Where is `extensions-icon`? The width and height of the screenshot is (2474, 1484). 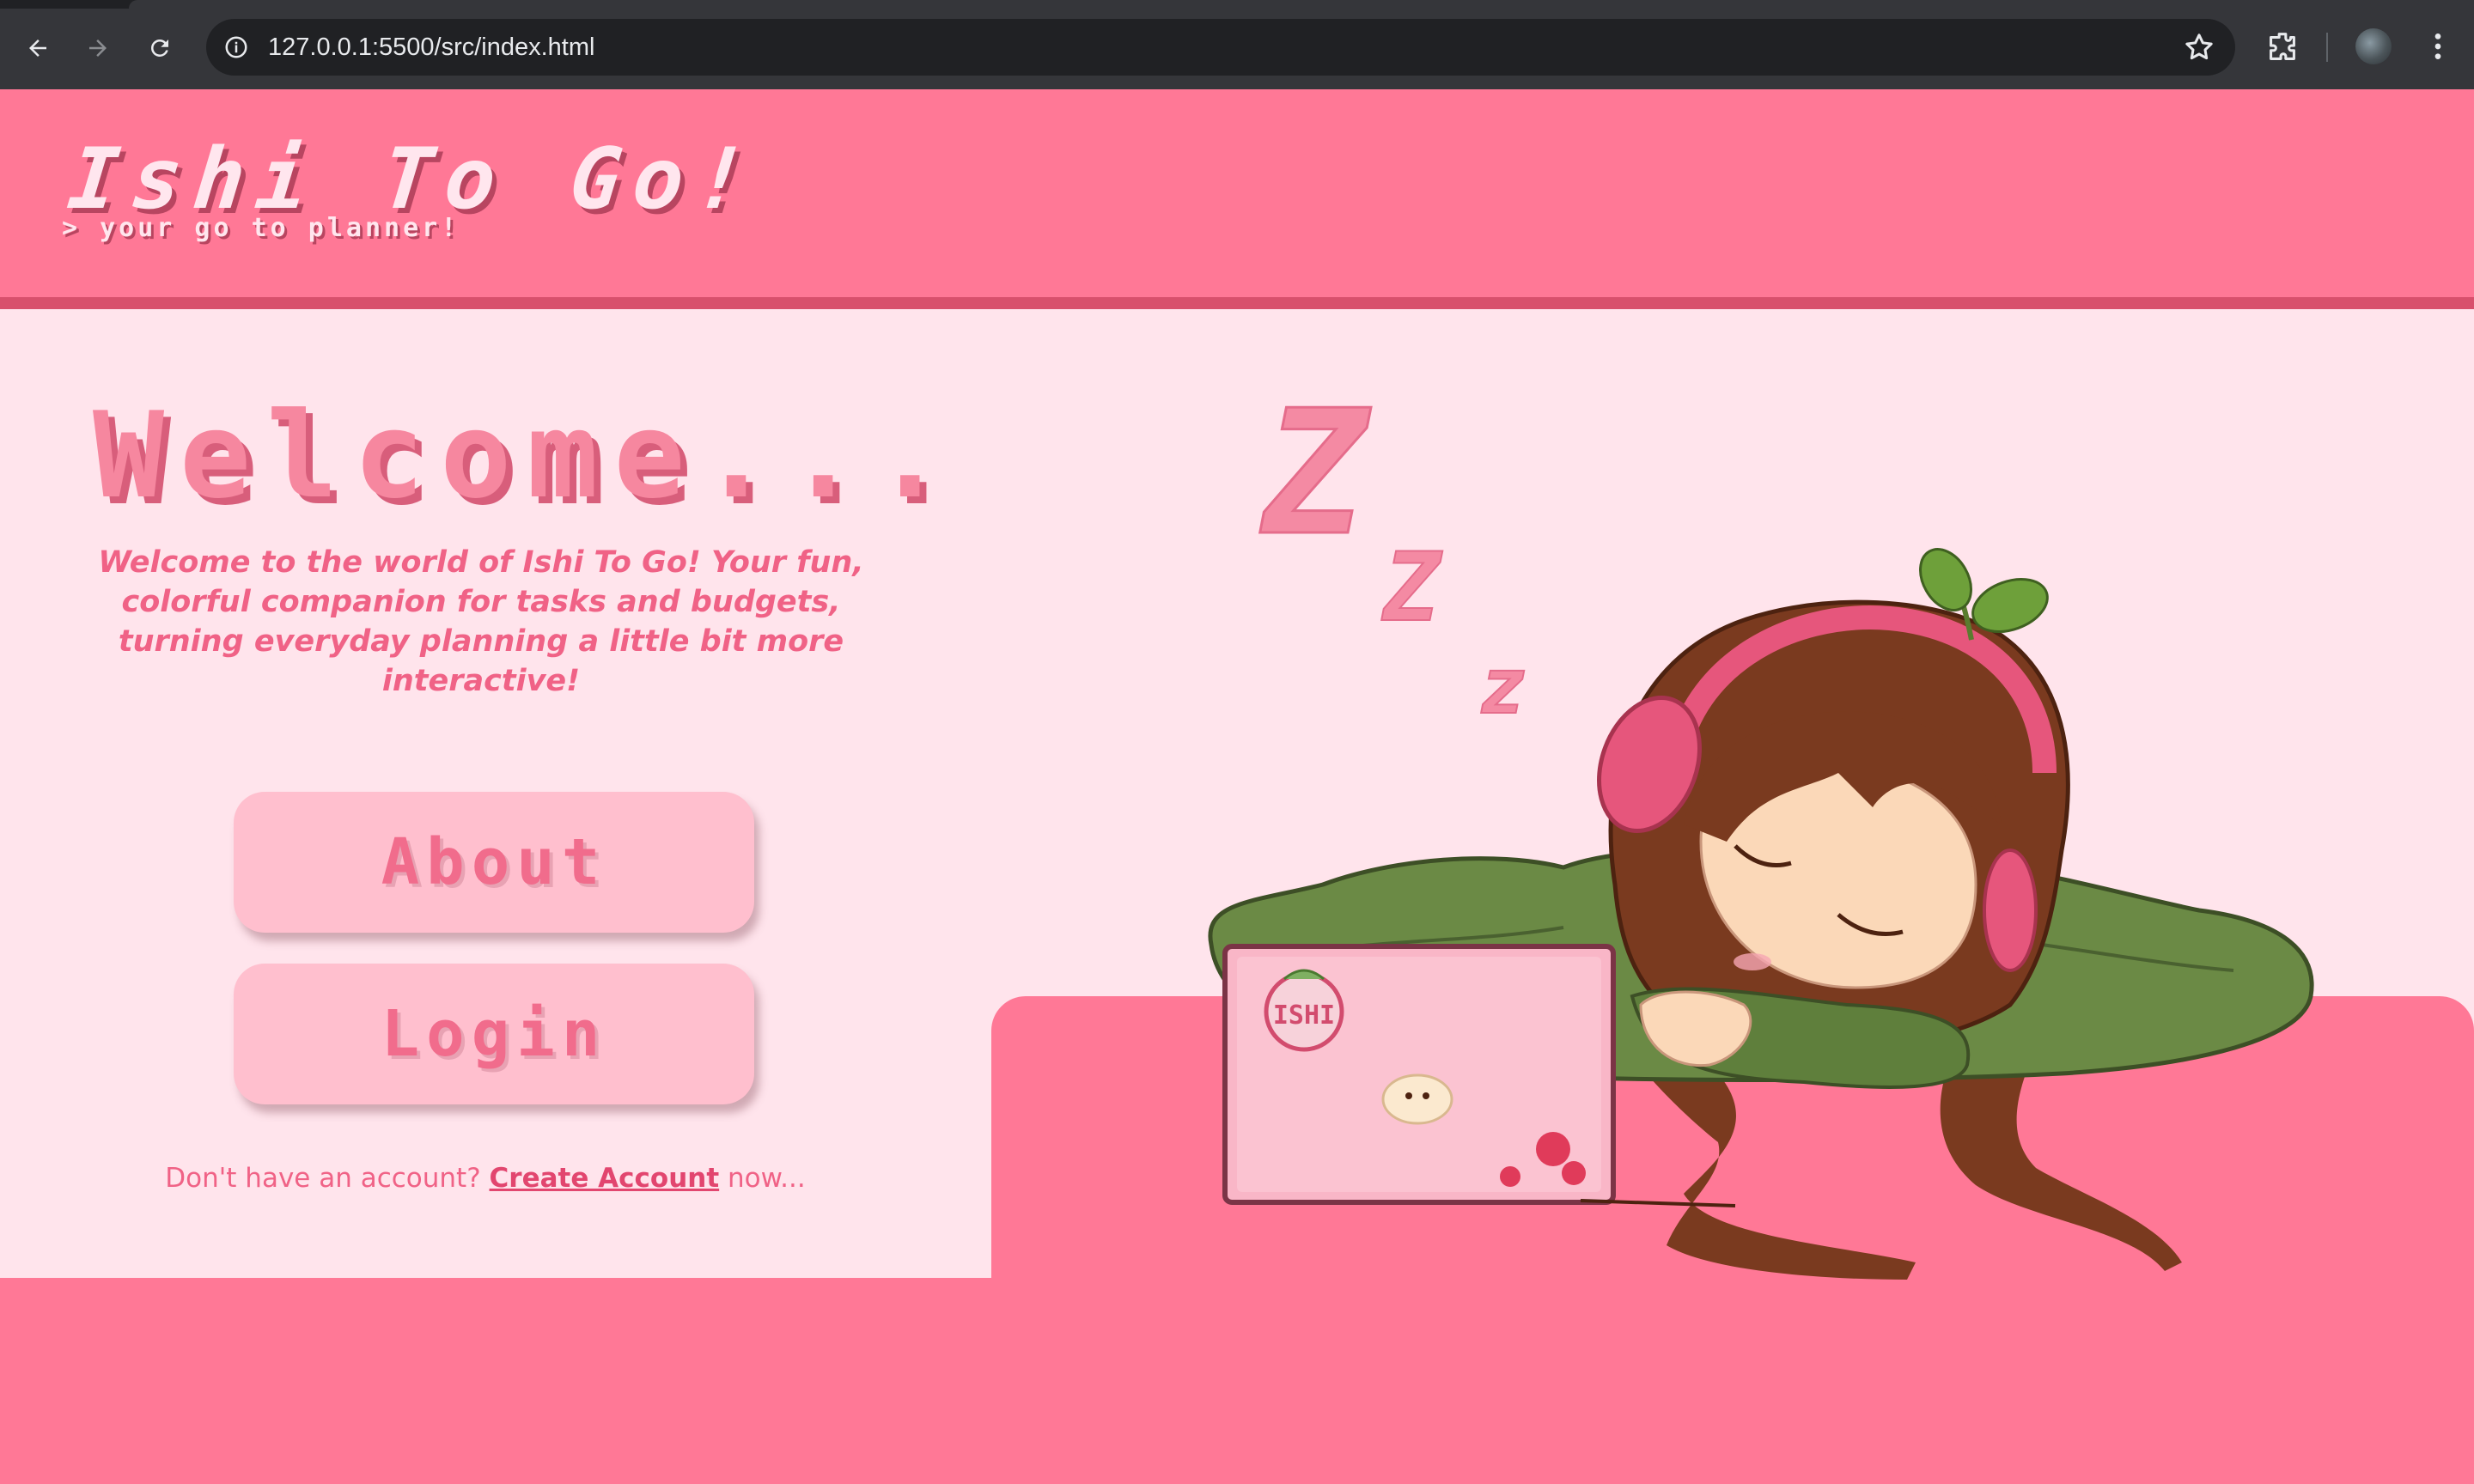 extensions-icon is located at coordinates (2282, 47).